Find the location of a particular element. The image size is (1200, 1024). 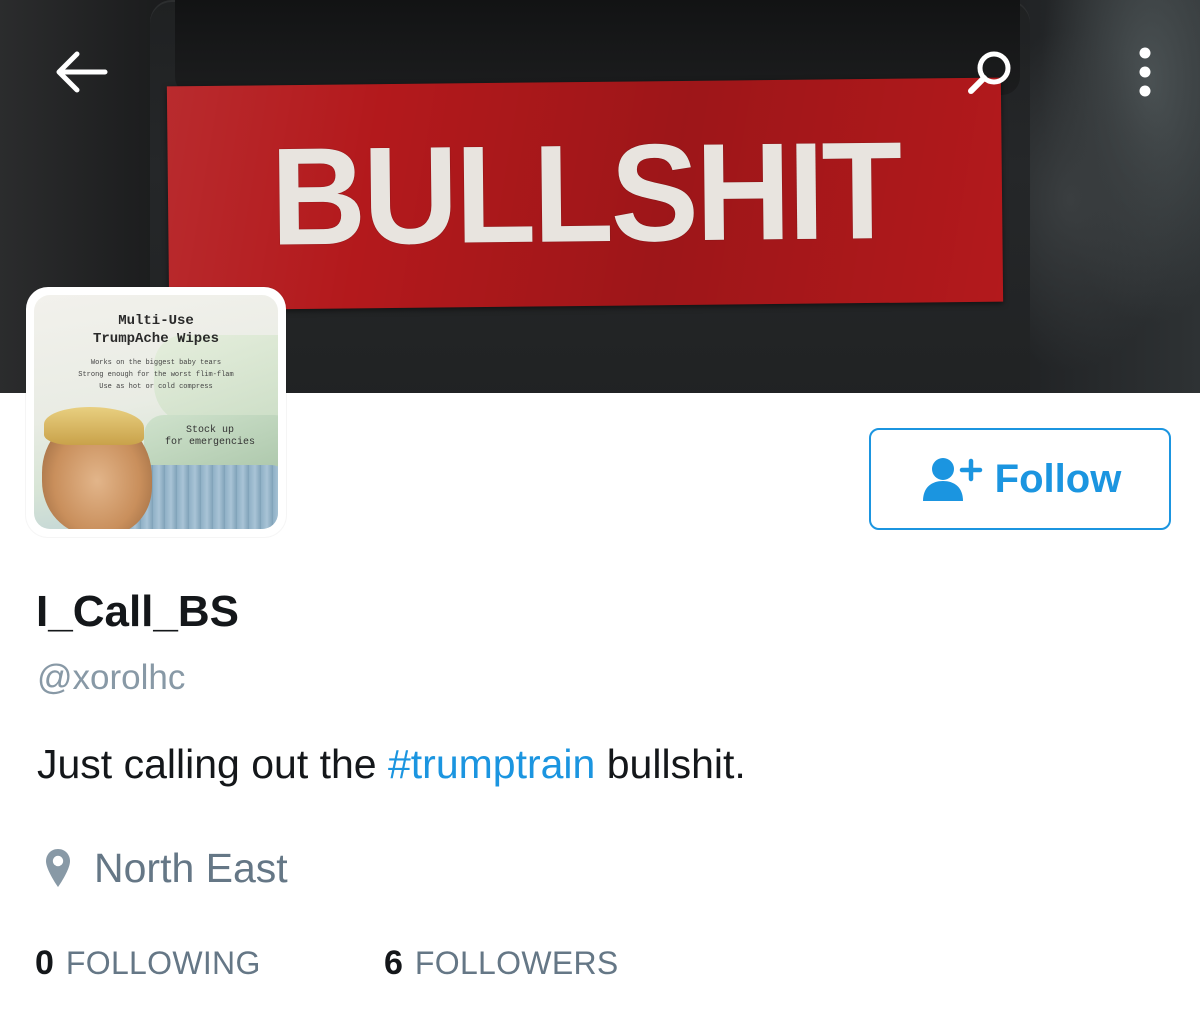

more-options-button is located at coordinates (1145, 72).